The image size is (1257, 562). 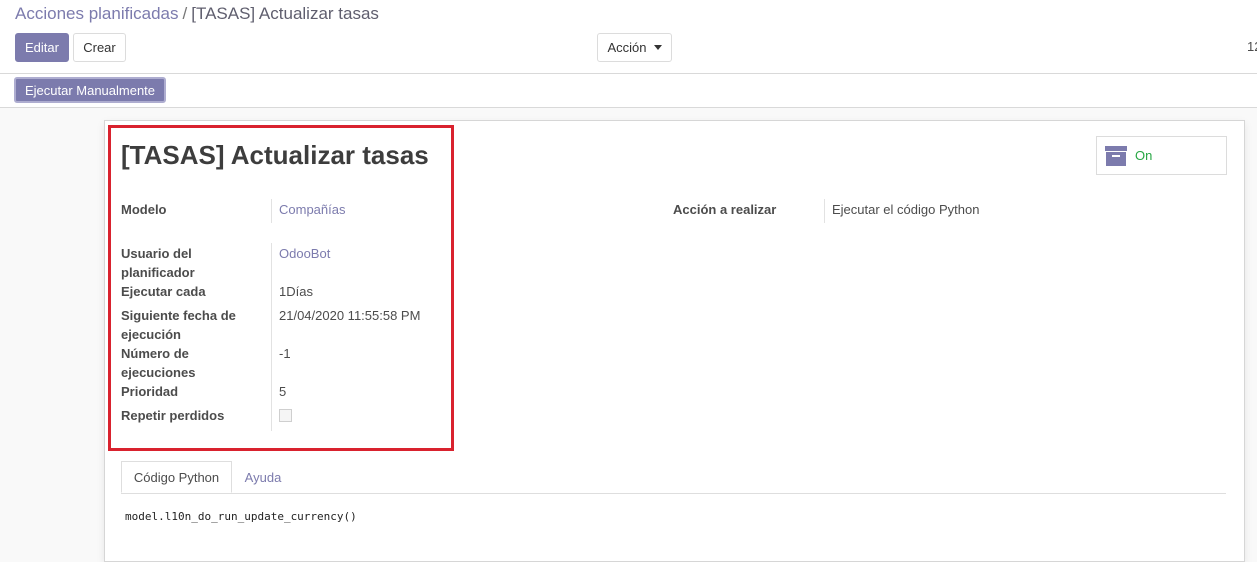 I want to click on archive-icon, so click(x=1116, y=155).